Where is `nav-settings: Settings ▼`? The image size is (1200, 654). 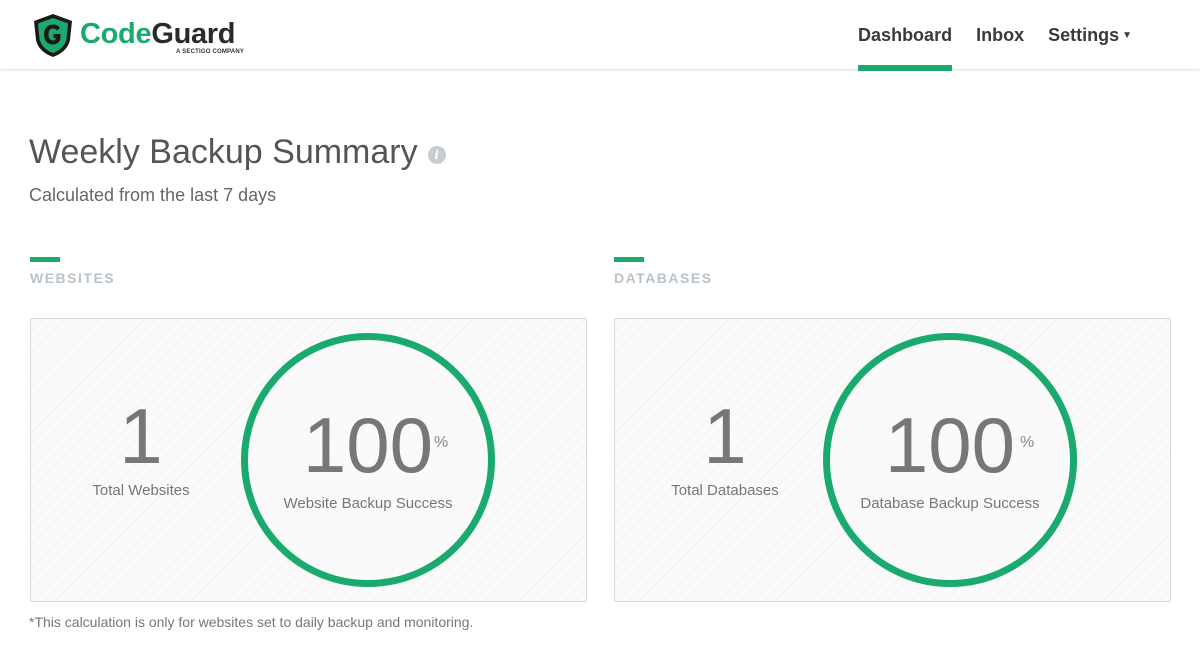
nav-settings: Settings ▼ is located at coordinates (1090, 35).